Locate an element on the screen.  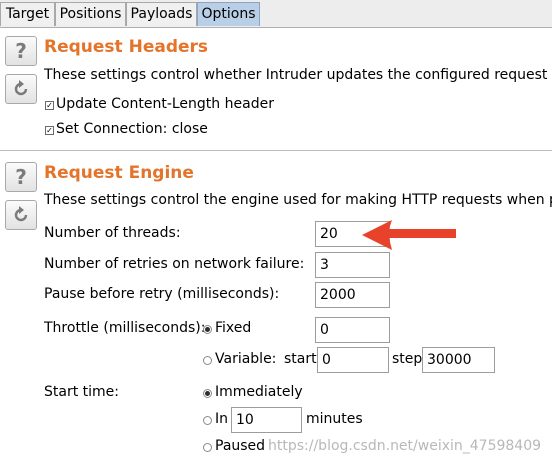
set-connection-close-label: Set Connection: close is located at coordinates (132, 129).